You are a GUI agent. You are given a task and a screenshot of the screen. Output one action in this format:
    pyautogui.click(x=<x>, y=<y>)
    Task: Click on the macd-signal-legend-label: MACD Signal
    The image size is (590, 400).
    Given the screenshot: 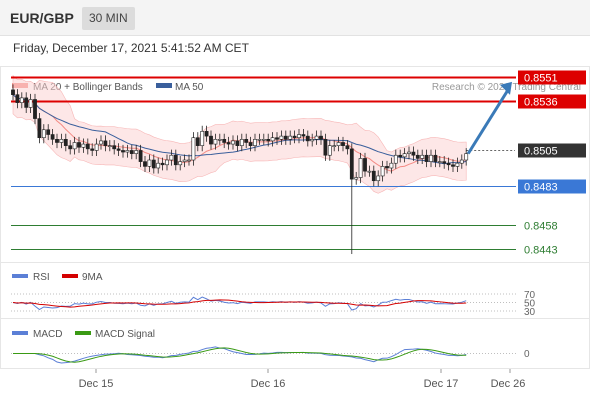 What is the action you would take?
    pyautogui.click(x=125, y=334)
    